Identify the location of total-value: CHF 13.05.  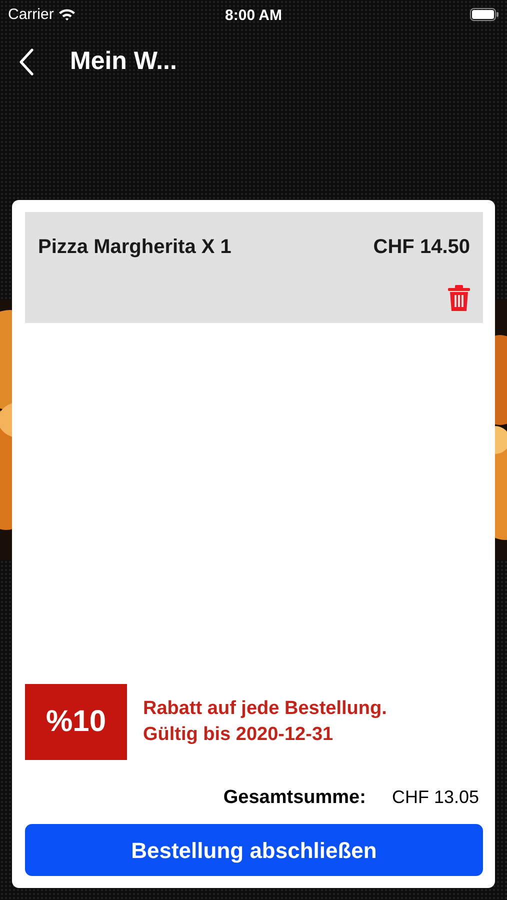
(435, 798).